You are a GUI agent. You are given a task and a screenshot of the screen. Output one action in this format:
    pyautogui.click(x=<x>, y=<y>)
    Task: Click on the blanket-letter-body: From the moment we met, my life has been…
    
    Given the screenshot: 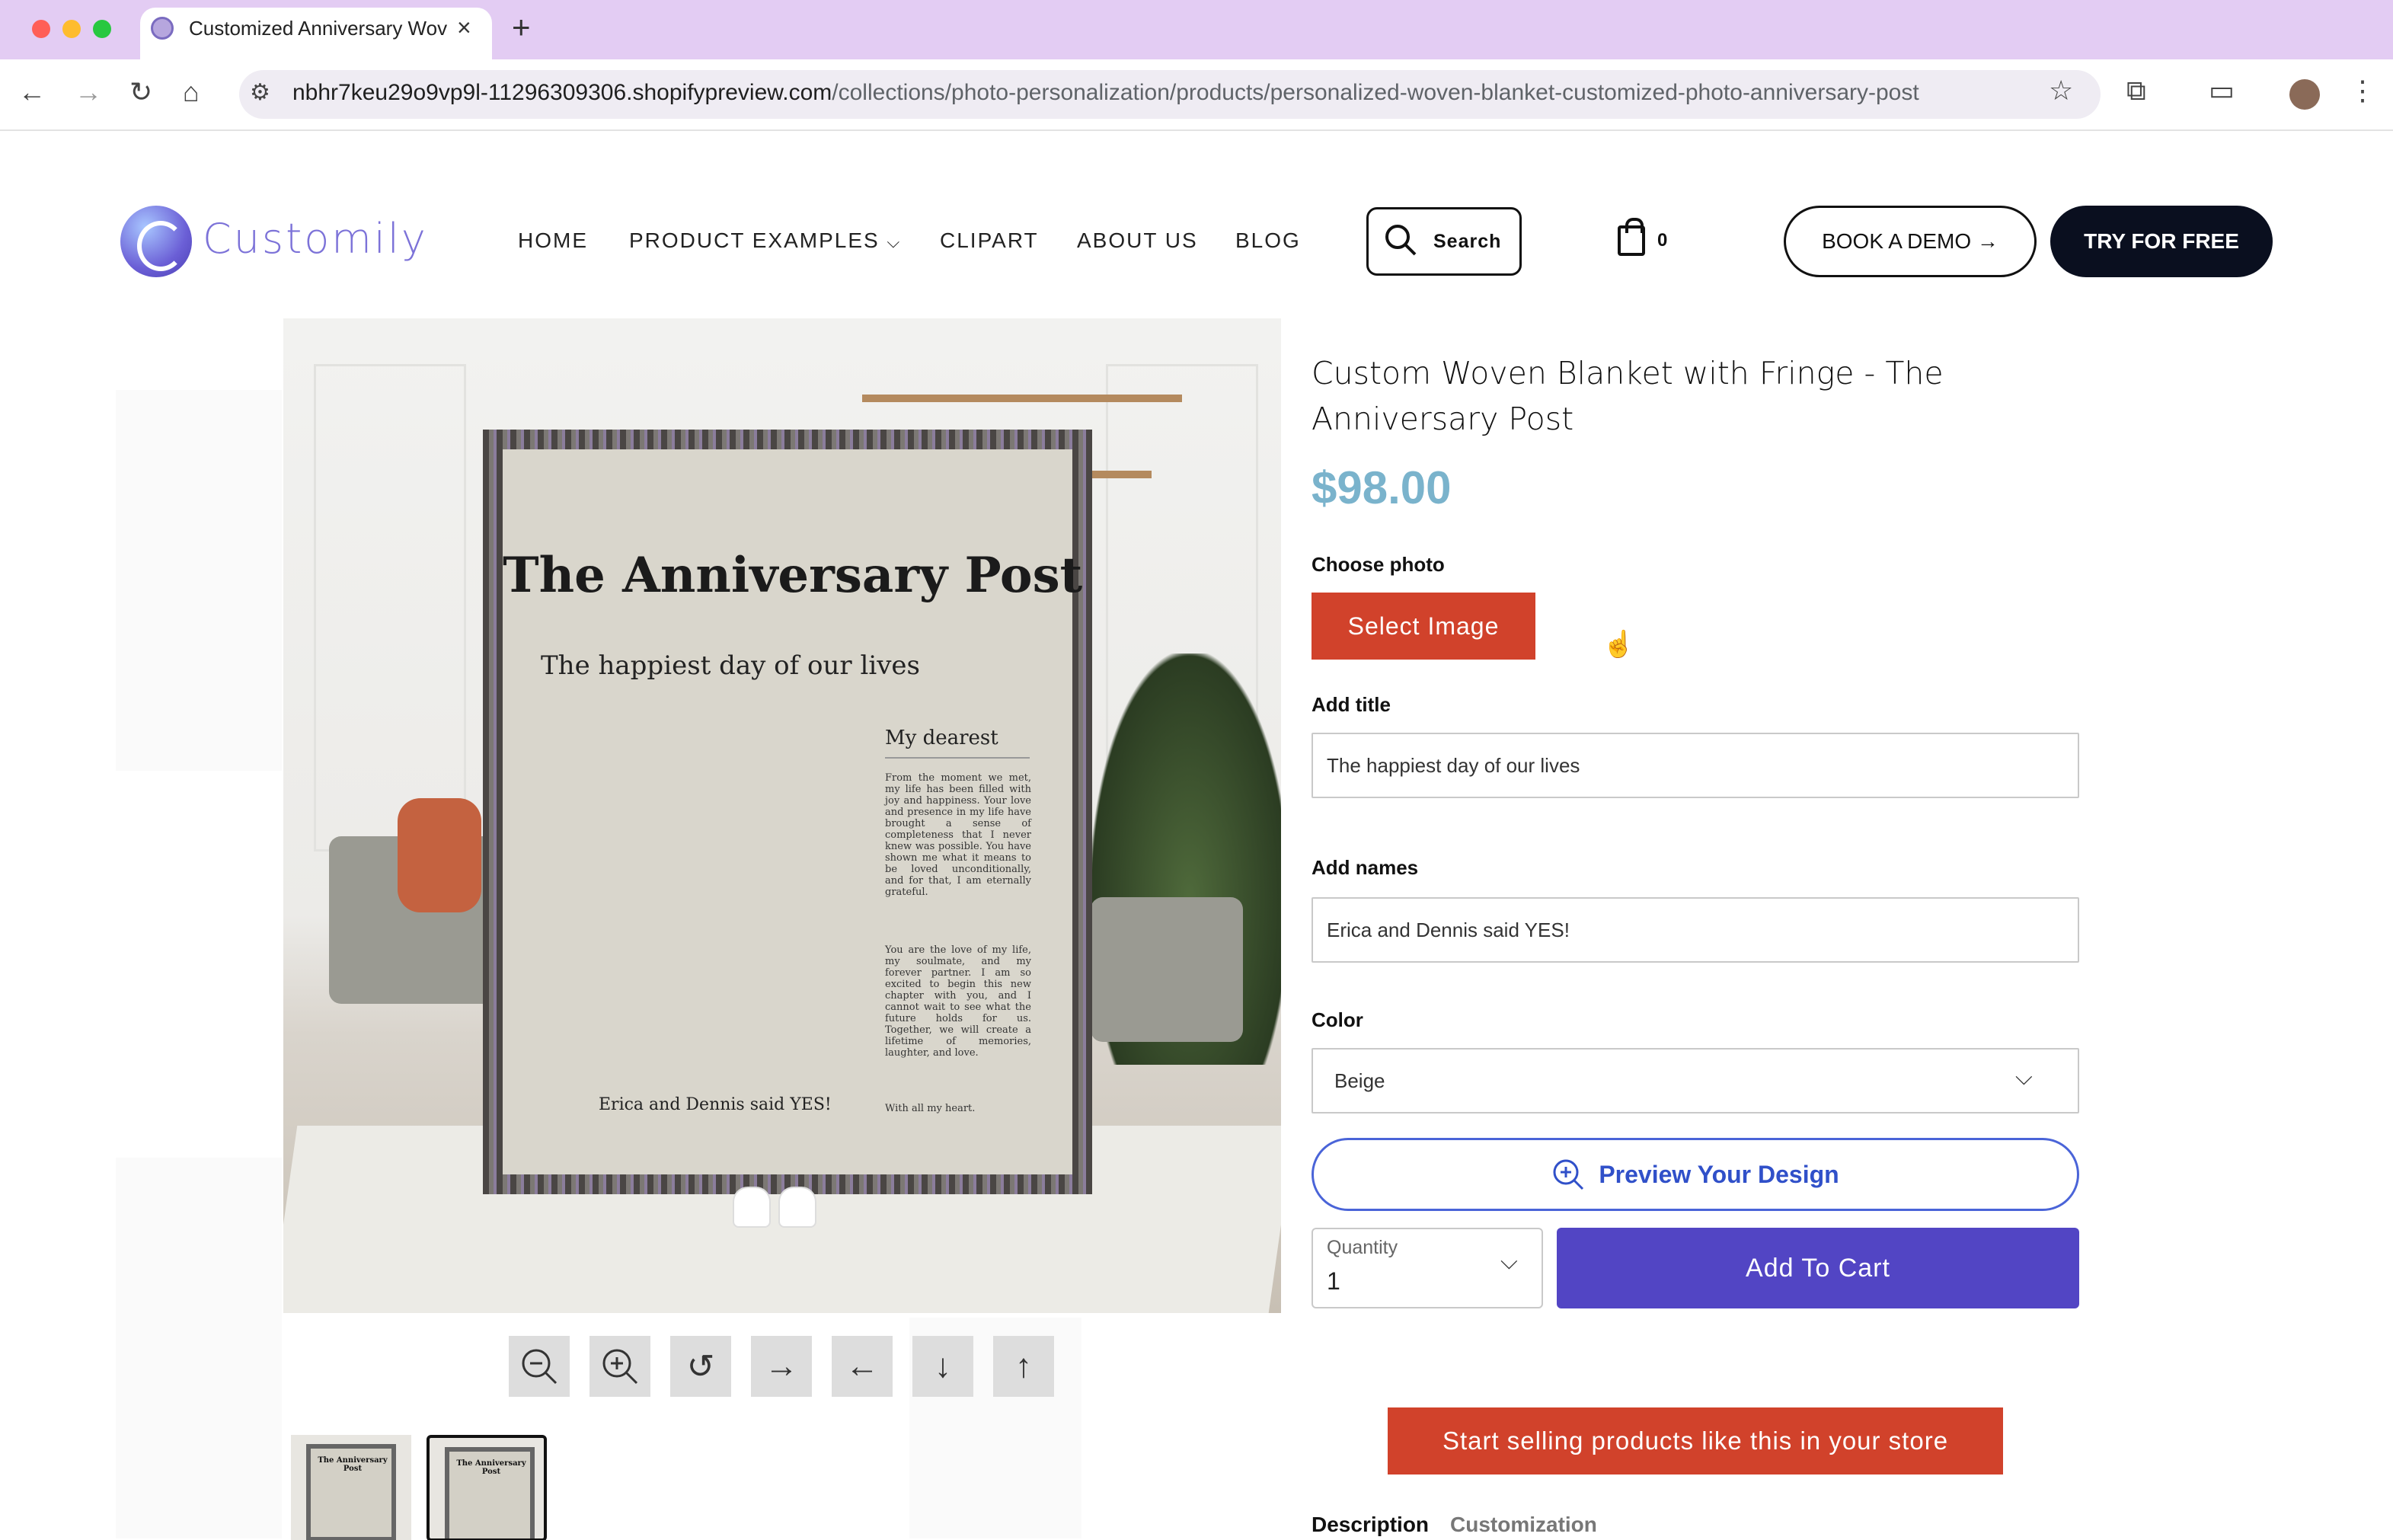 What is the action you would take?
    pyautogui.click(x=958, y=835)
    